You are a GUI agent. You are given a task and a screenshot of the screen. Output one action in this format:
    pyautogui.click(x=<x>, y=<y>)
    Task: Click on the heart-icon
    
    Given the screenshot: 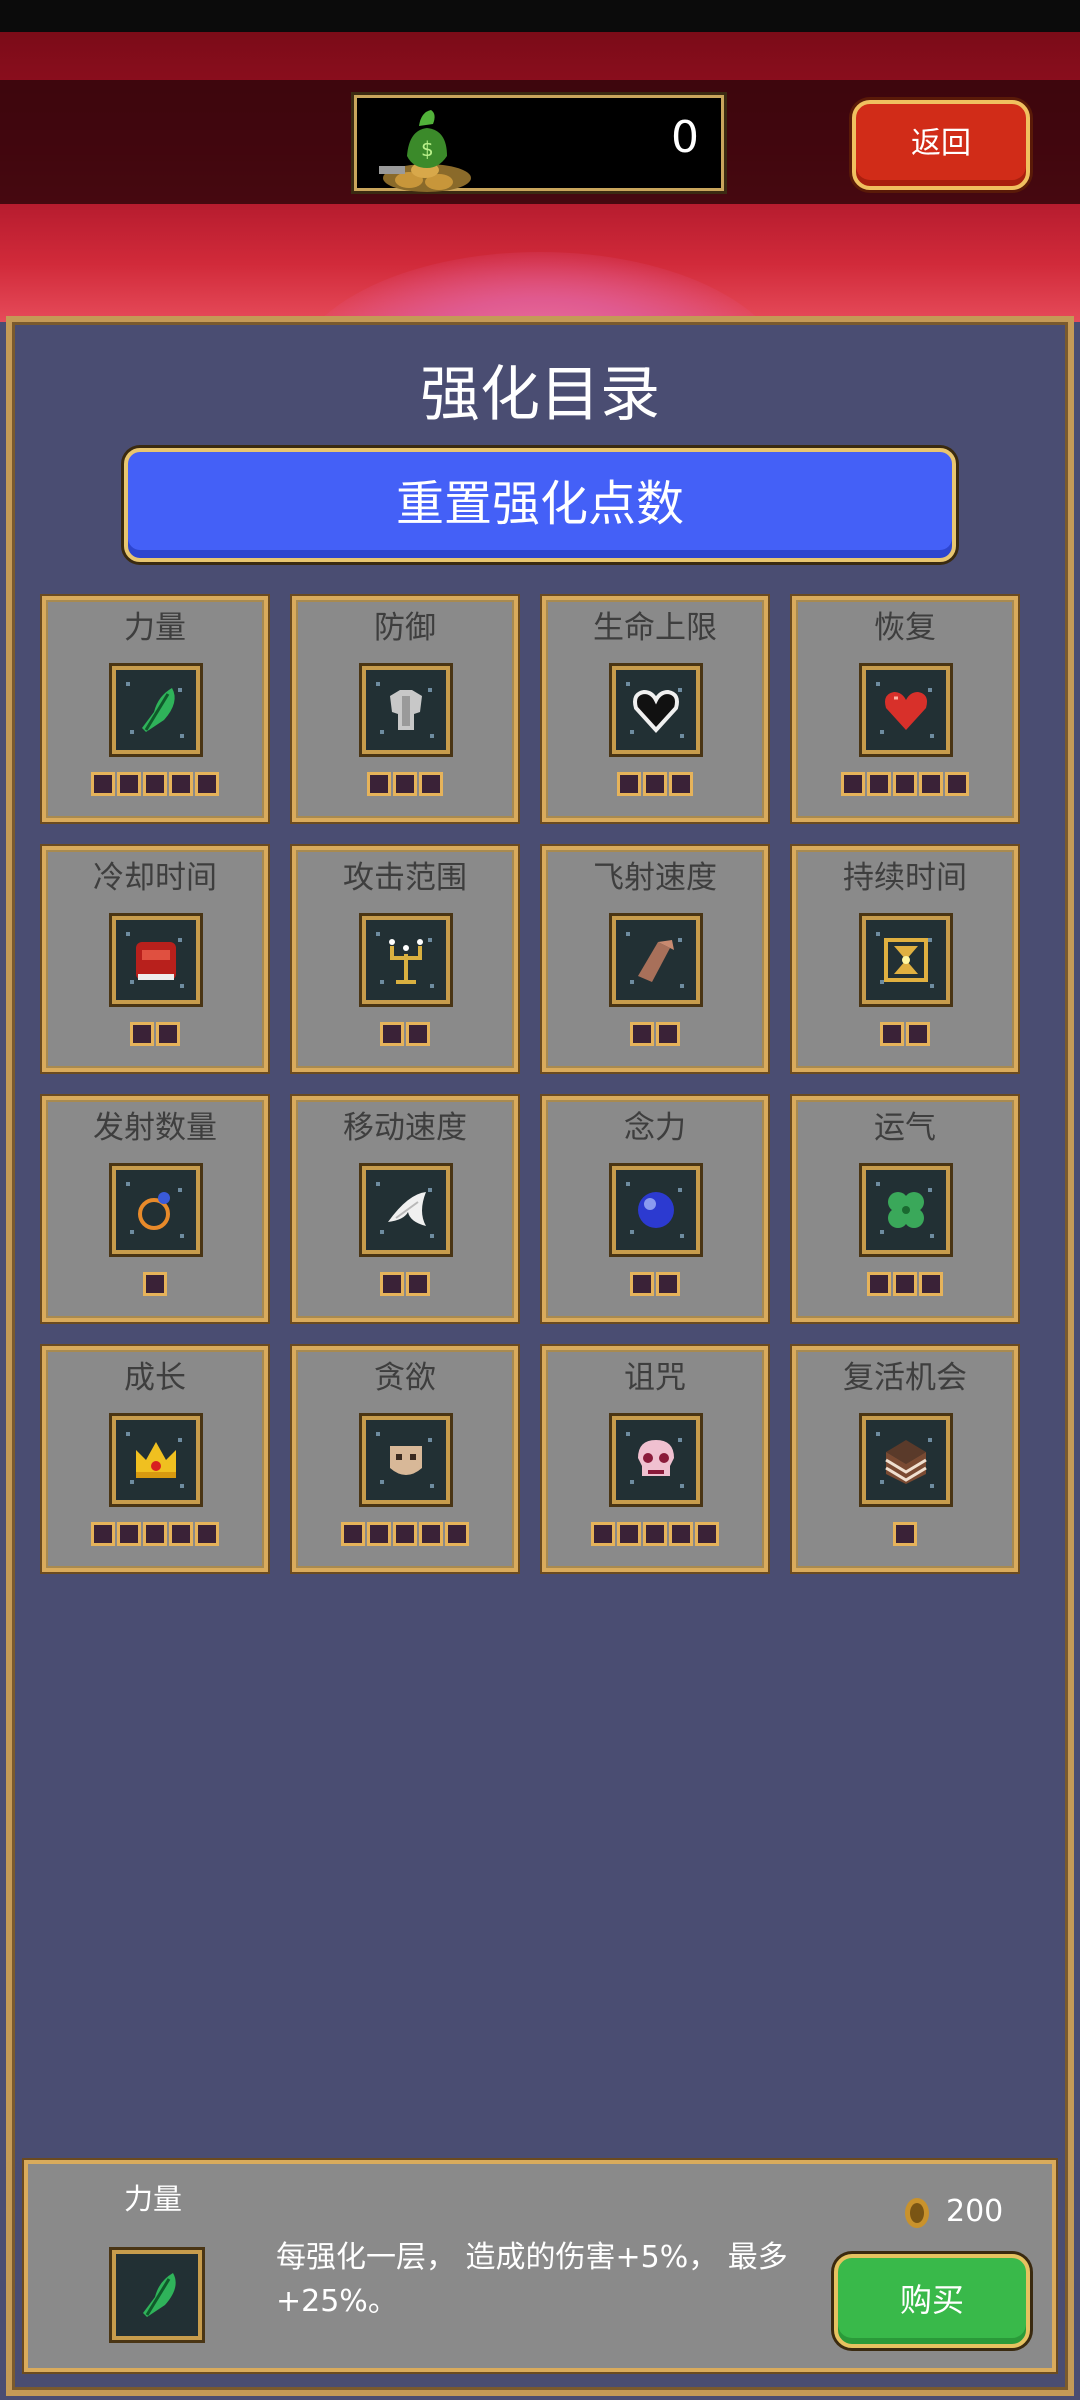 What is the action you would take?
    pyautogui.click(x=906, y=711)
    